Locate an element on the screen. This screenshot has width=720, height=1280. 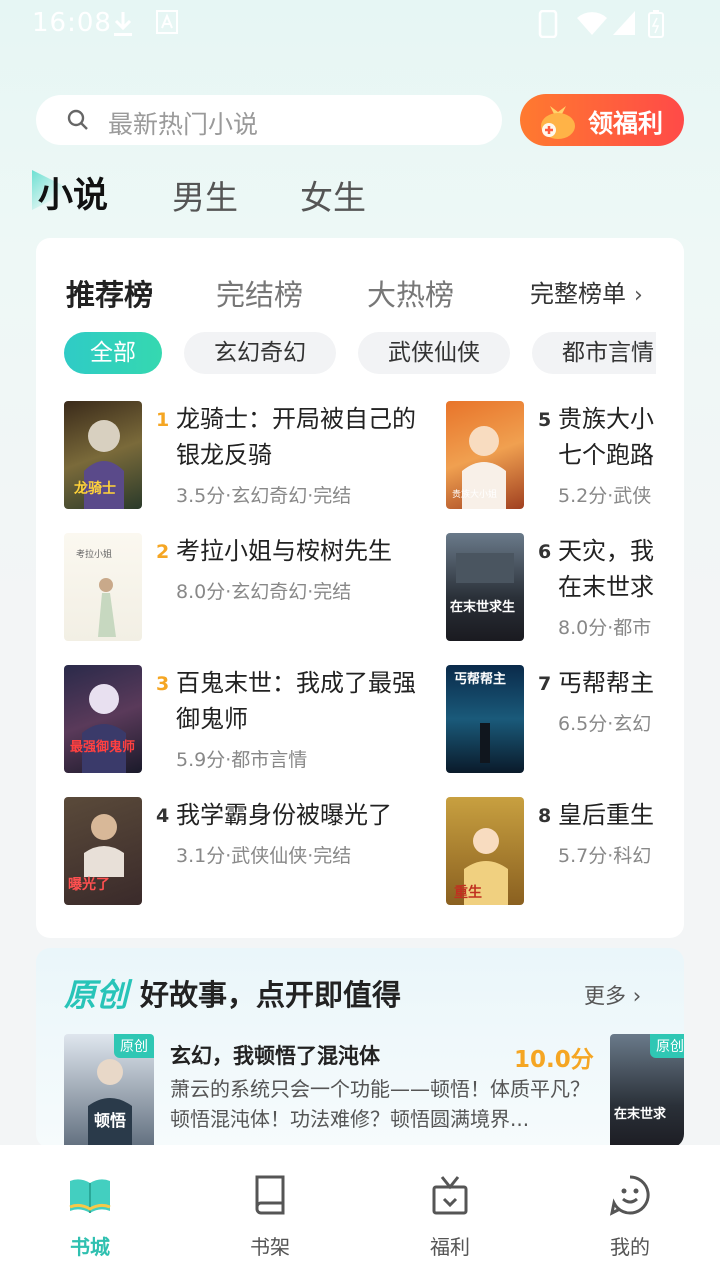
rank-number: 1 is located at coordinates (163, 420).